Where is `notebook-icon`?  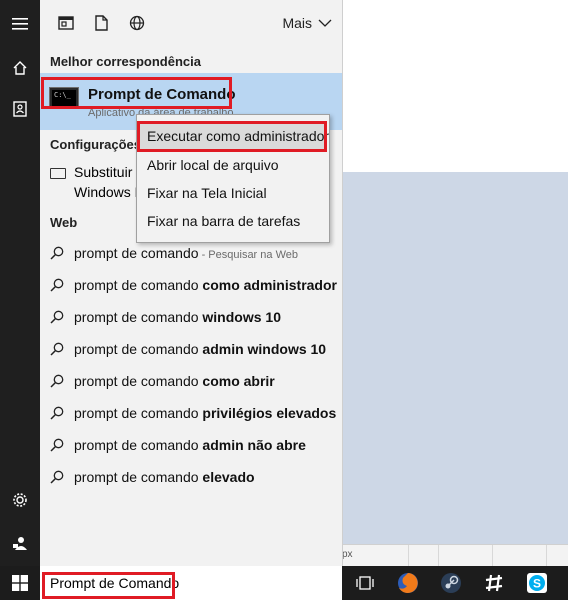 notebook-icon is located at coordinates (20, 109).